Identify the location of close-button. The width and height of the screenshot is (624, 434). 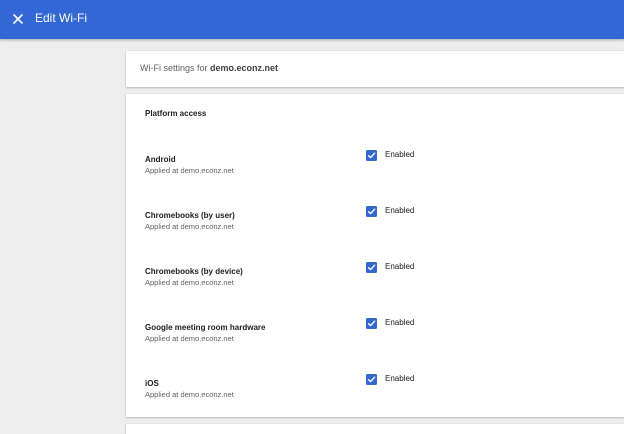
(18, 19).